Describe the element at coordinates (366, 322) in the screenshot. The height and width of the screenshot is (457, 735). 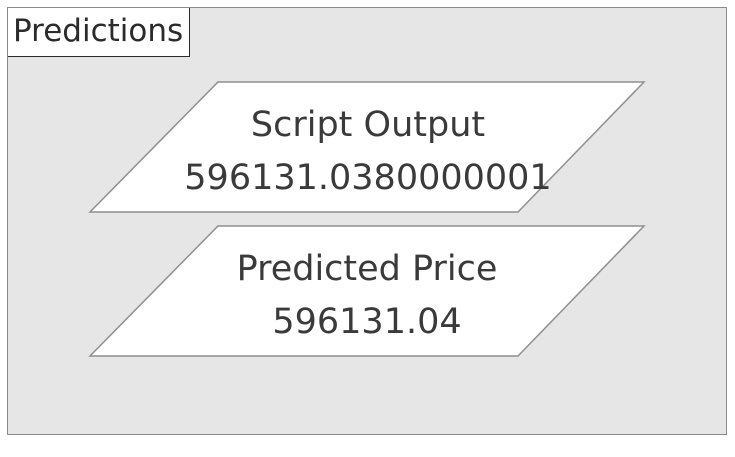
I see `predicted-price-value: 596131.04` at that location.